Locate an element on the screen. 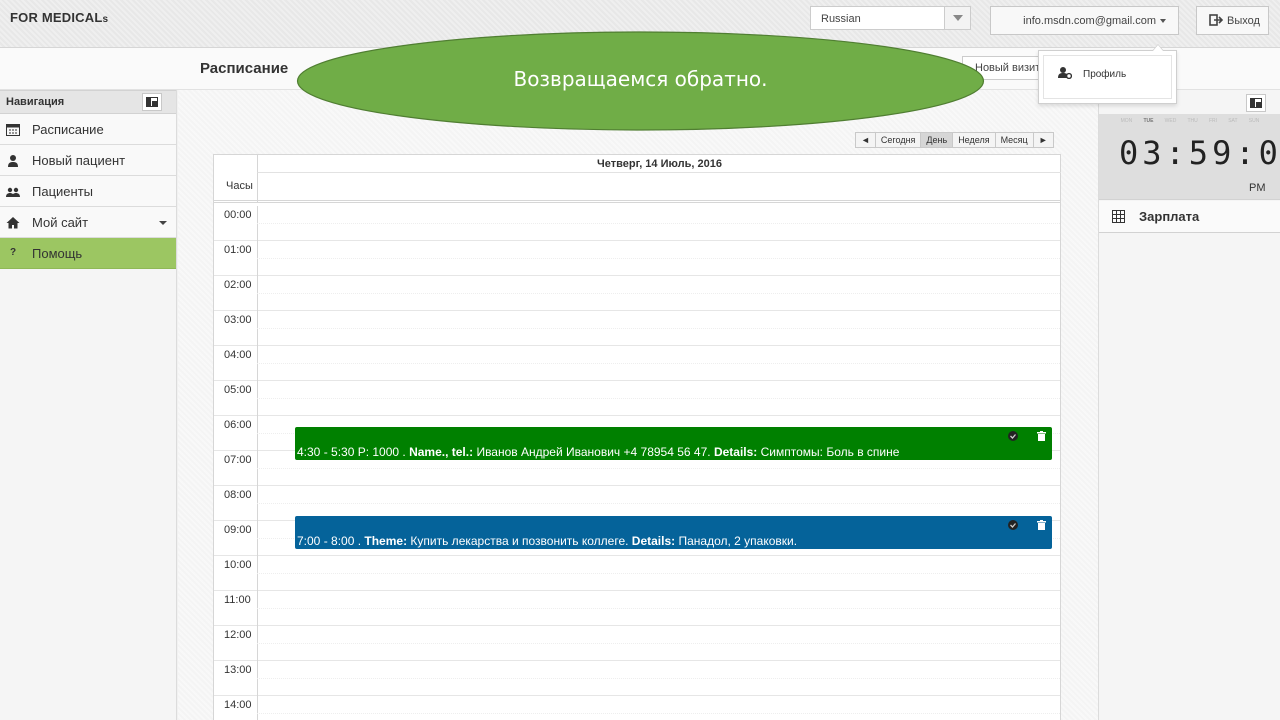 The image size is (1280, 720). brand-logo: FOR MEDICALs is located at coordinates (59, 17).